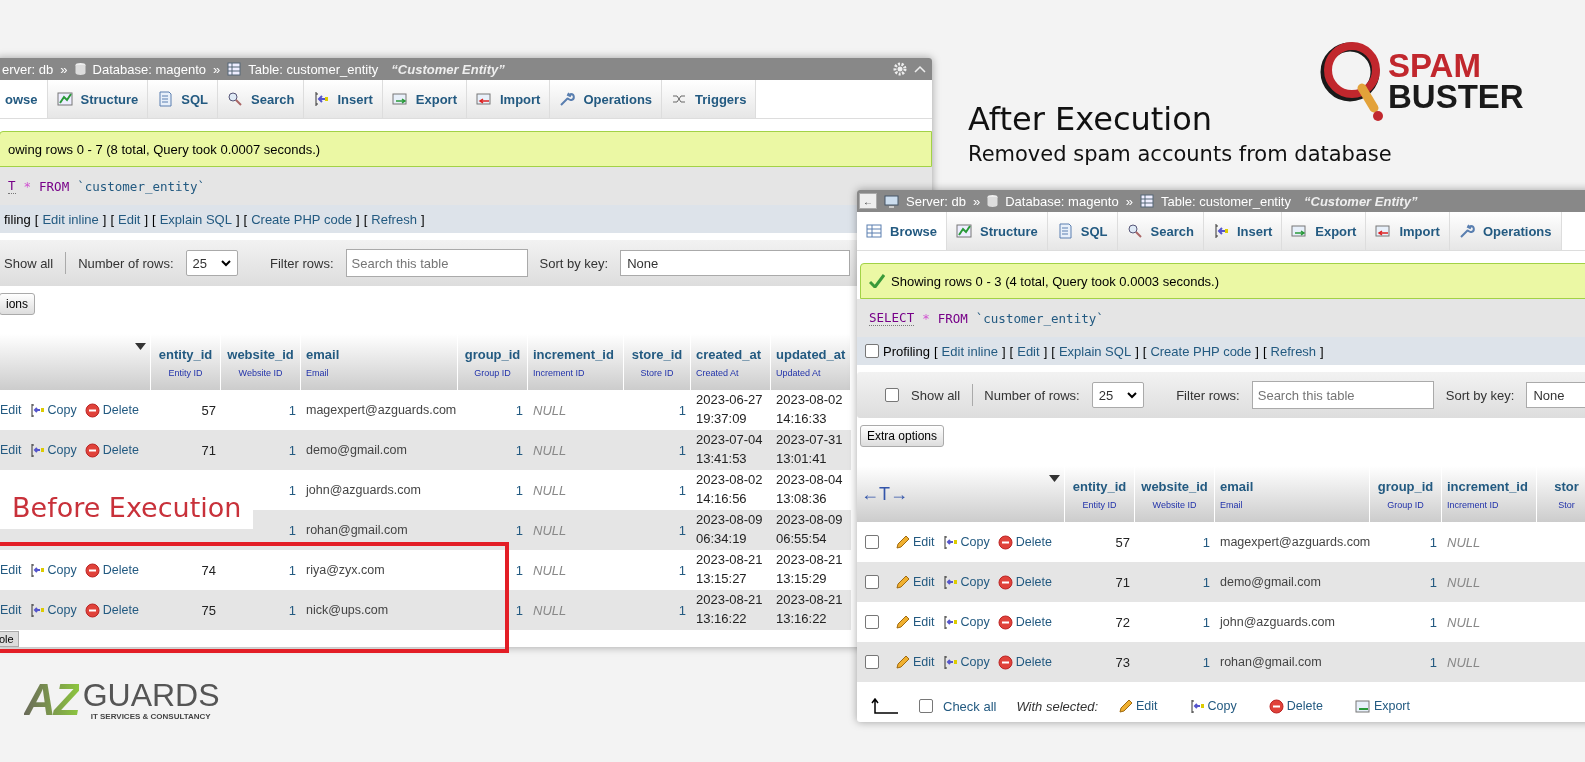  Describe the element at coordinates (1563, 486) in the screenshot. I see `column-name: stor` at that location.